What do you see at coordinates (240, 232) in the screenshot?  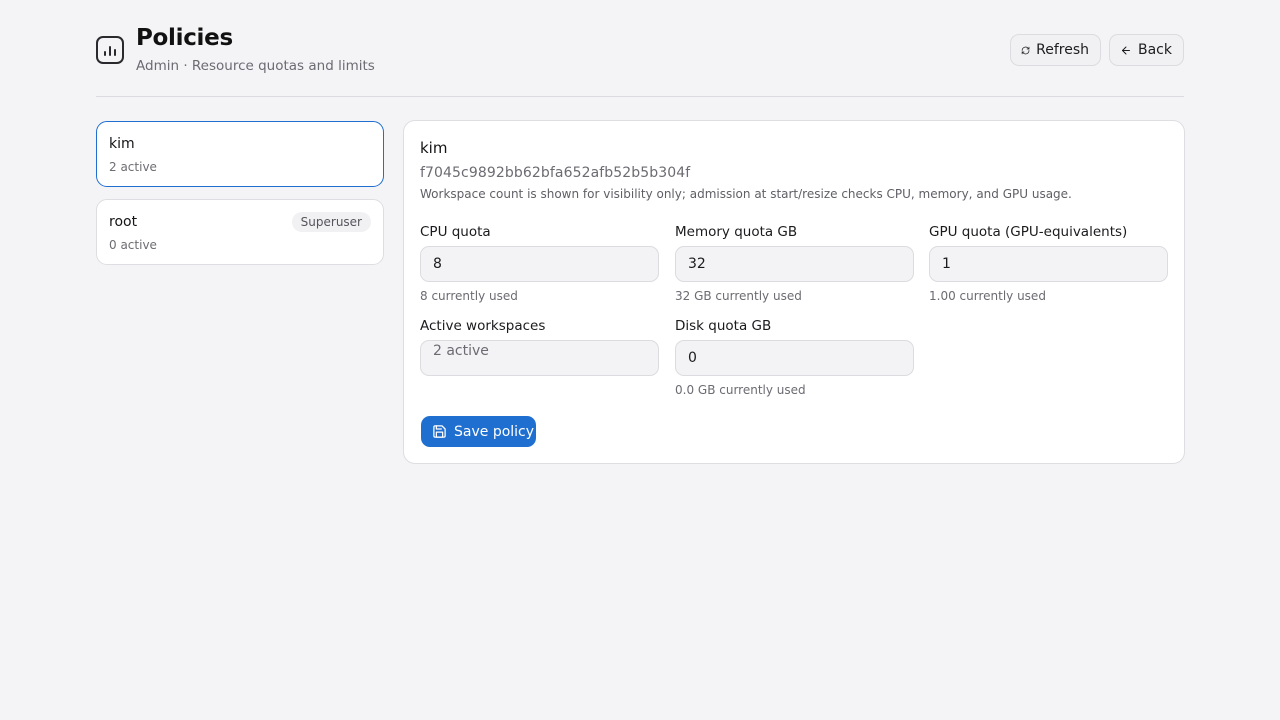 I see `user-card-root: root 0 active Superuser` at bounding box center [240, 232].